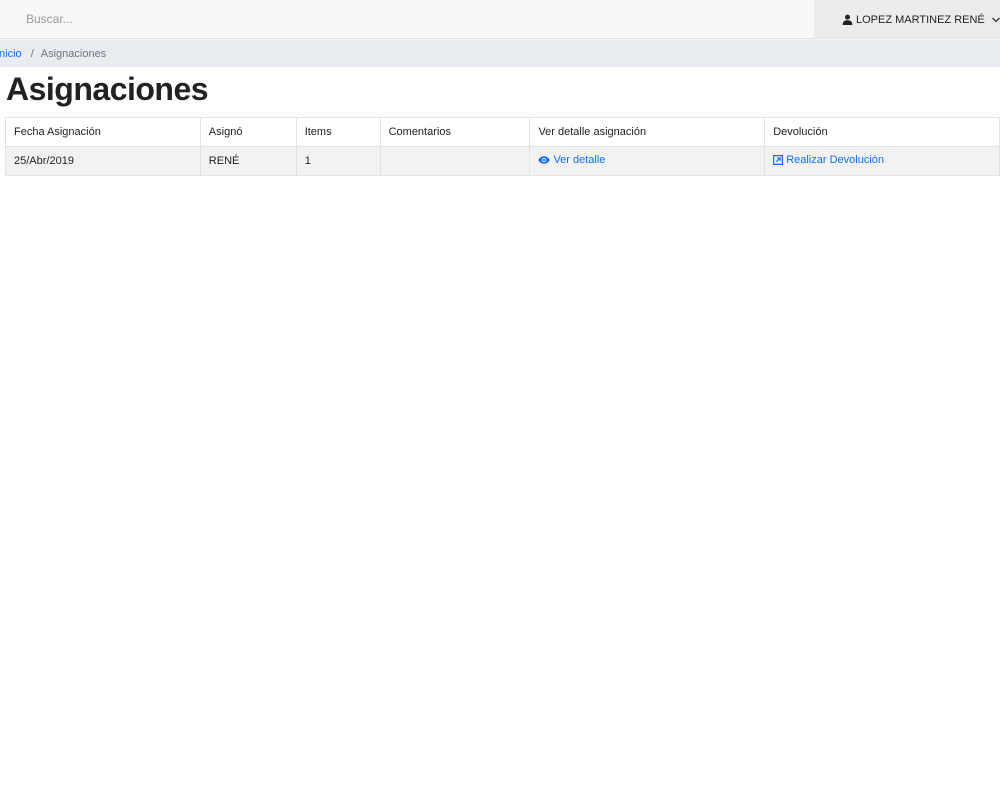 This screenshot has width=1000, height=800. I want to click on breadcrumb-home-link: Inicio, so click(11, 54).